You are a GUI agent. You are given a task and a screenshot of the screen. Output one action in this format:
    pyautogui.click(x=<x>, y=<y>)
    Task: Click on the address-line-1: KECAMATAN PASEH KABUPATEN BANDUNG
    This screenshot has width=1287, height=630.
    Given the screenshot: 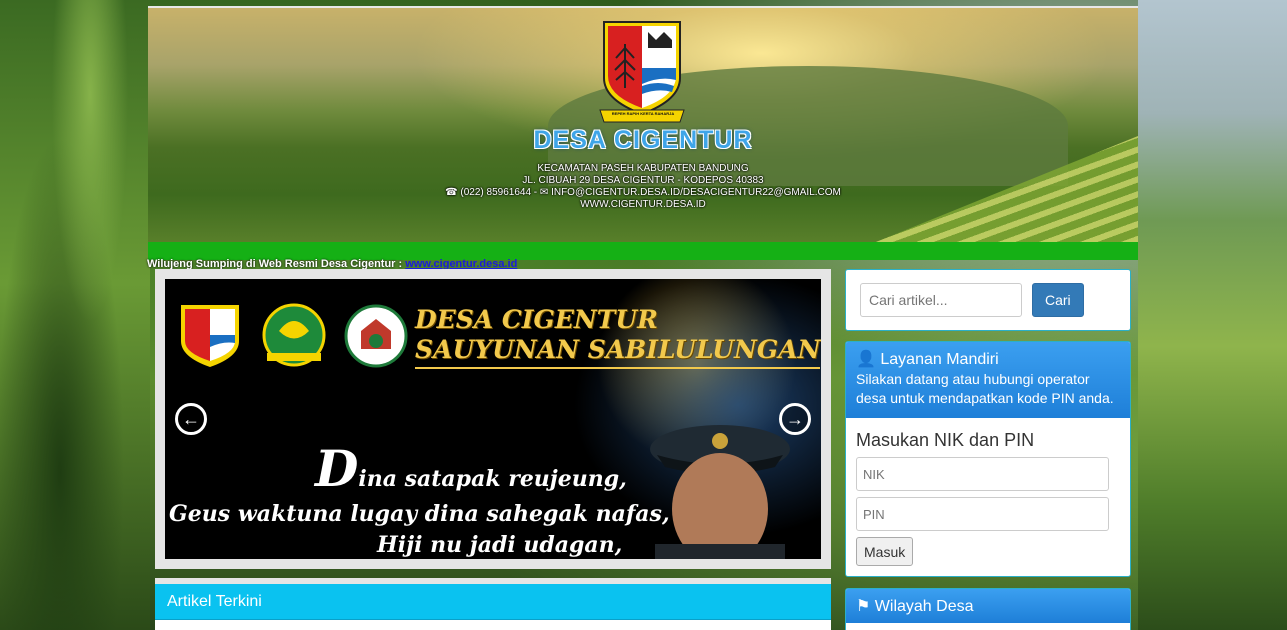 What is the action you would take?
    pyautogui.click(x=643, y=168)
    